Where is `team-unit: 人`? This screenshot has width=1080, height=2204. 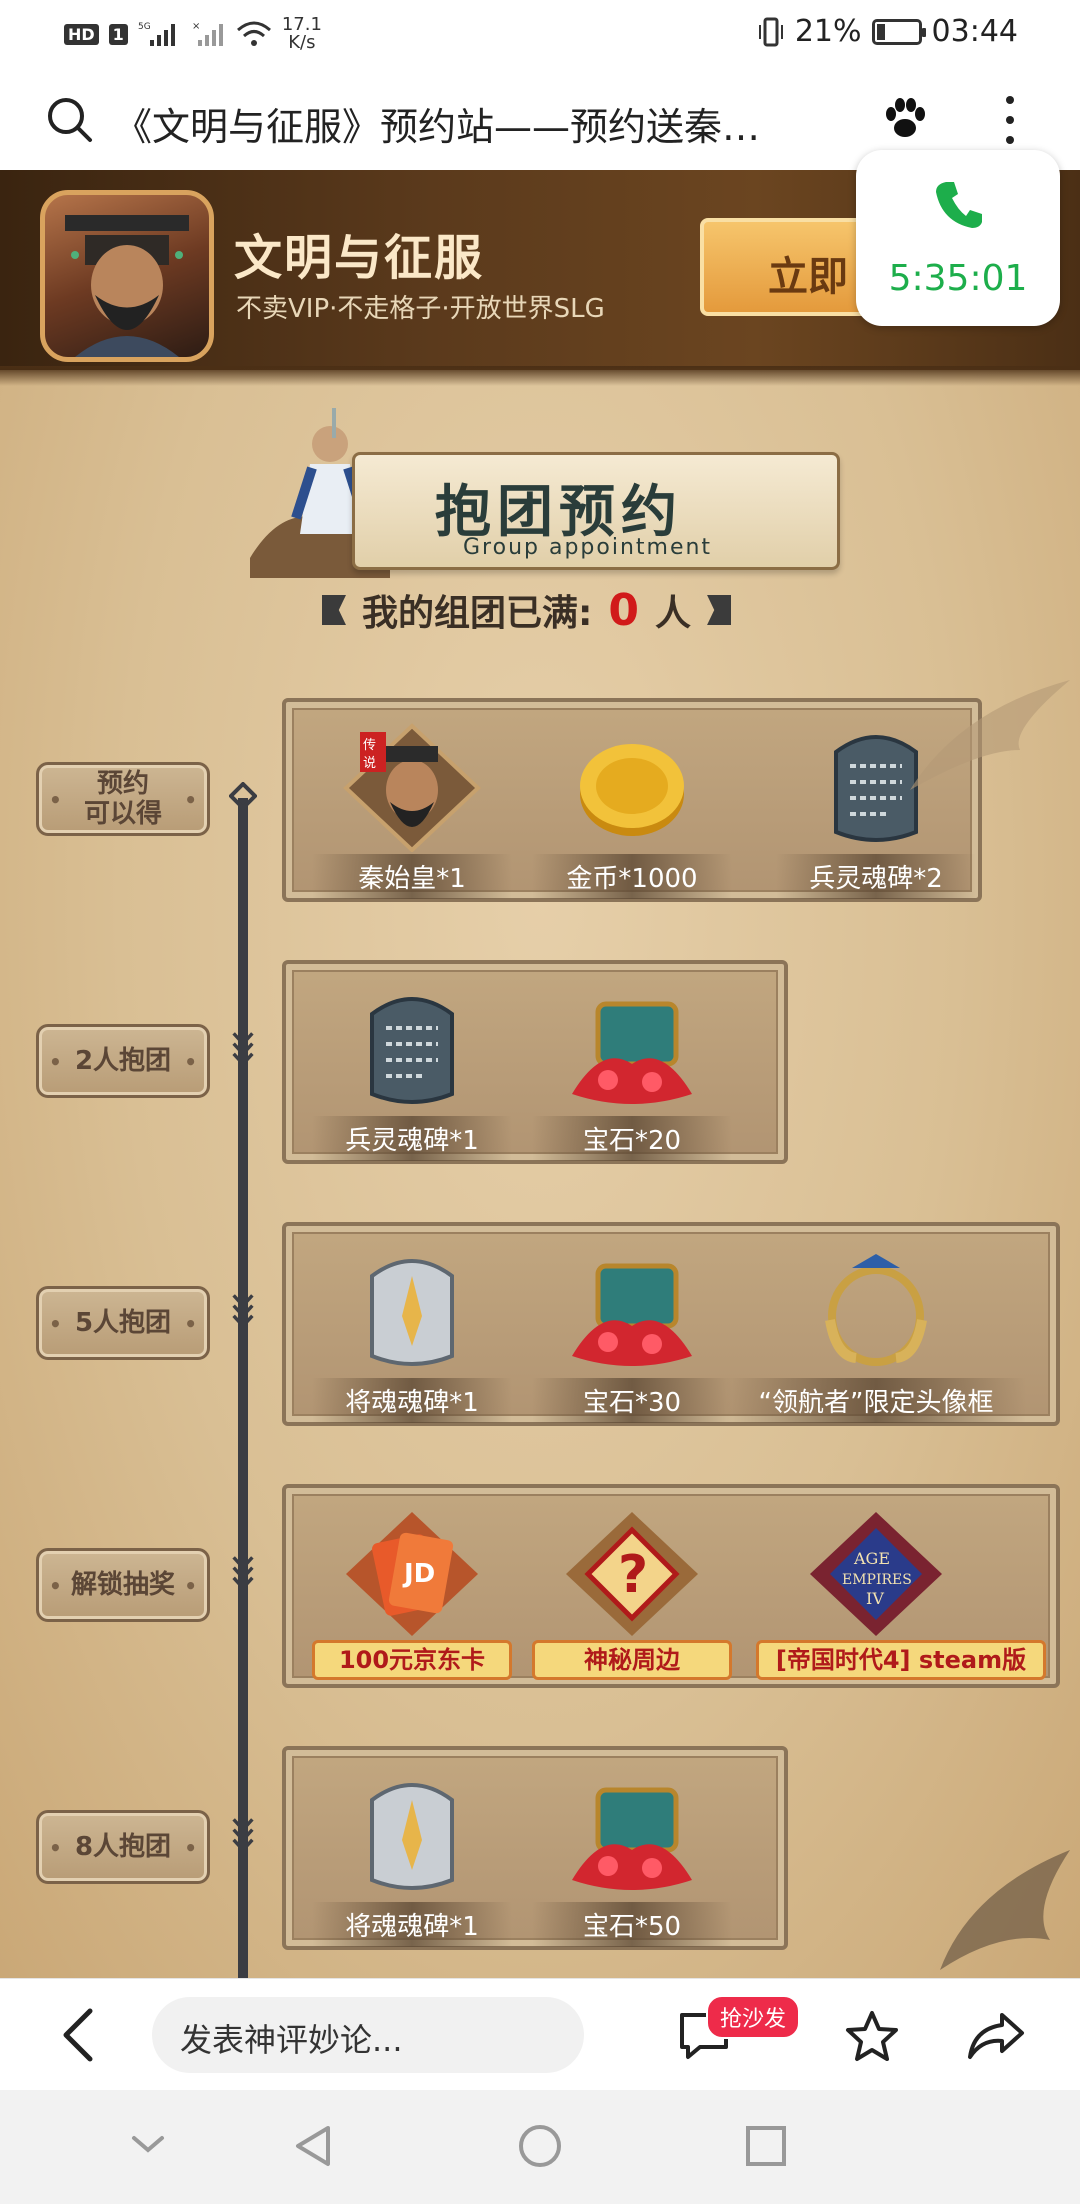 team-unit: 人 is located at coordinates (673, 613).